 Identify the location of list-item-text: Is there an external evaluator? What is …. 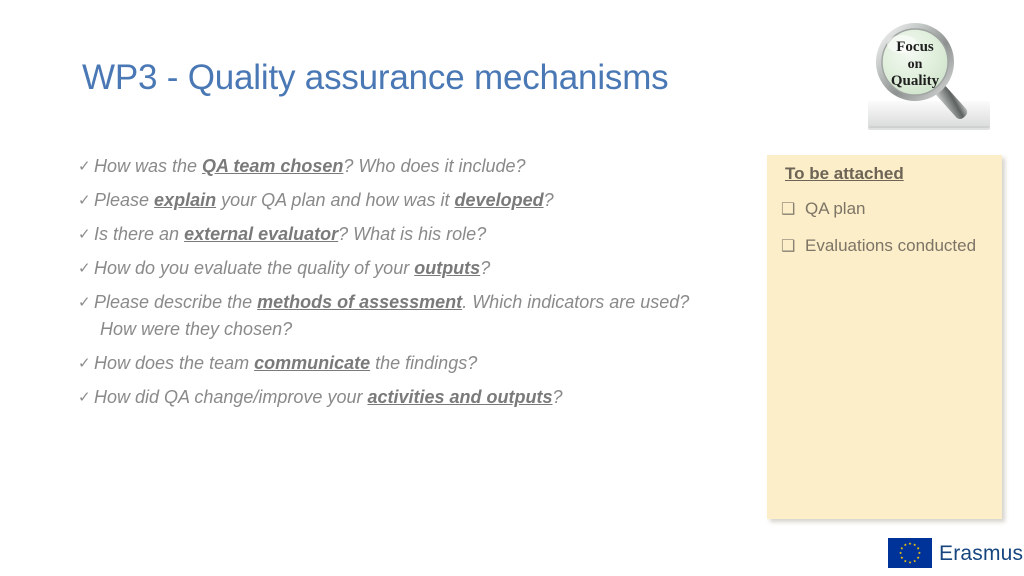
(416, 234).